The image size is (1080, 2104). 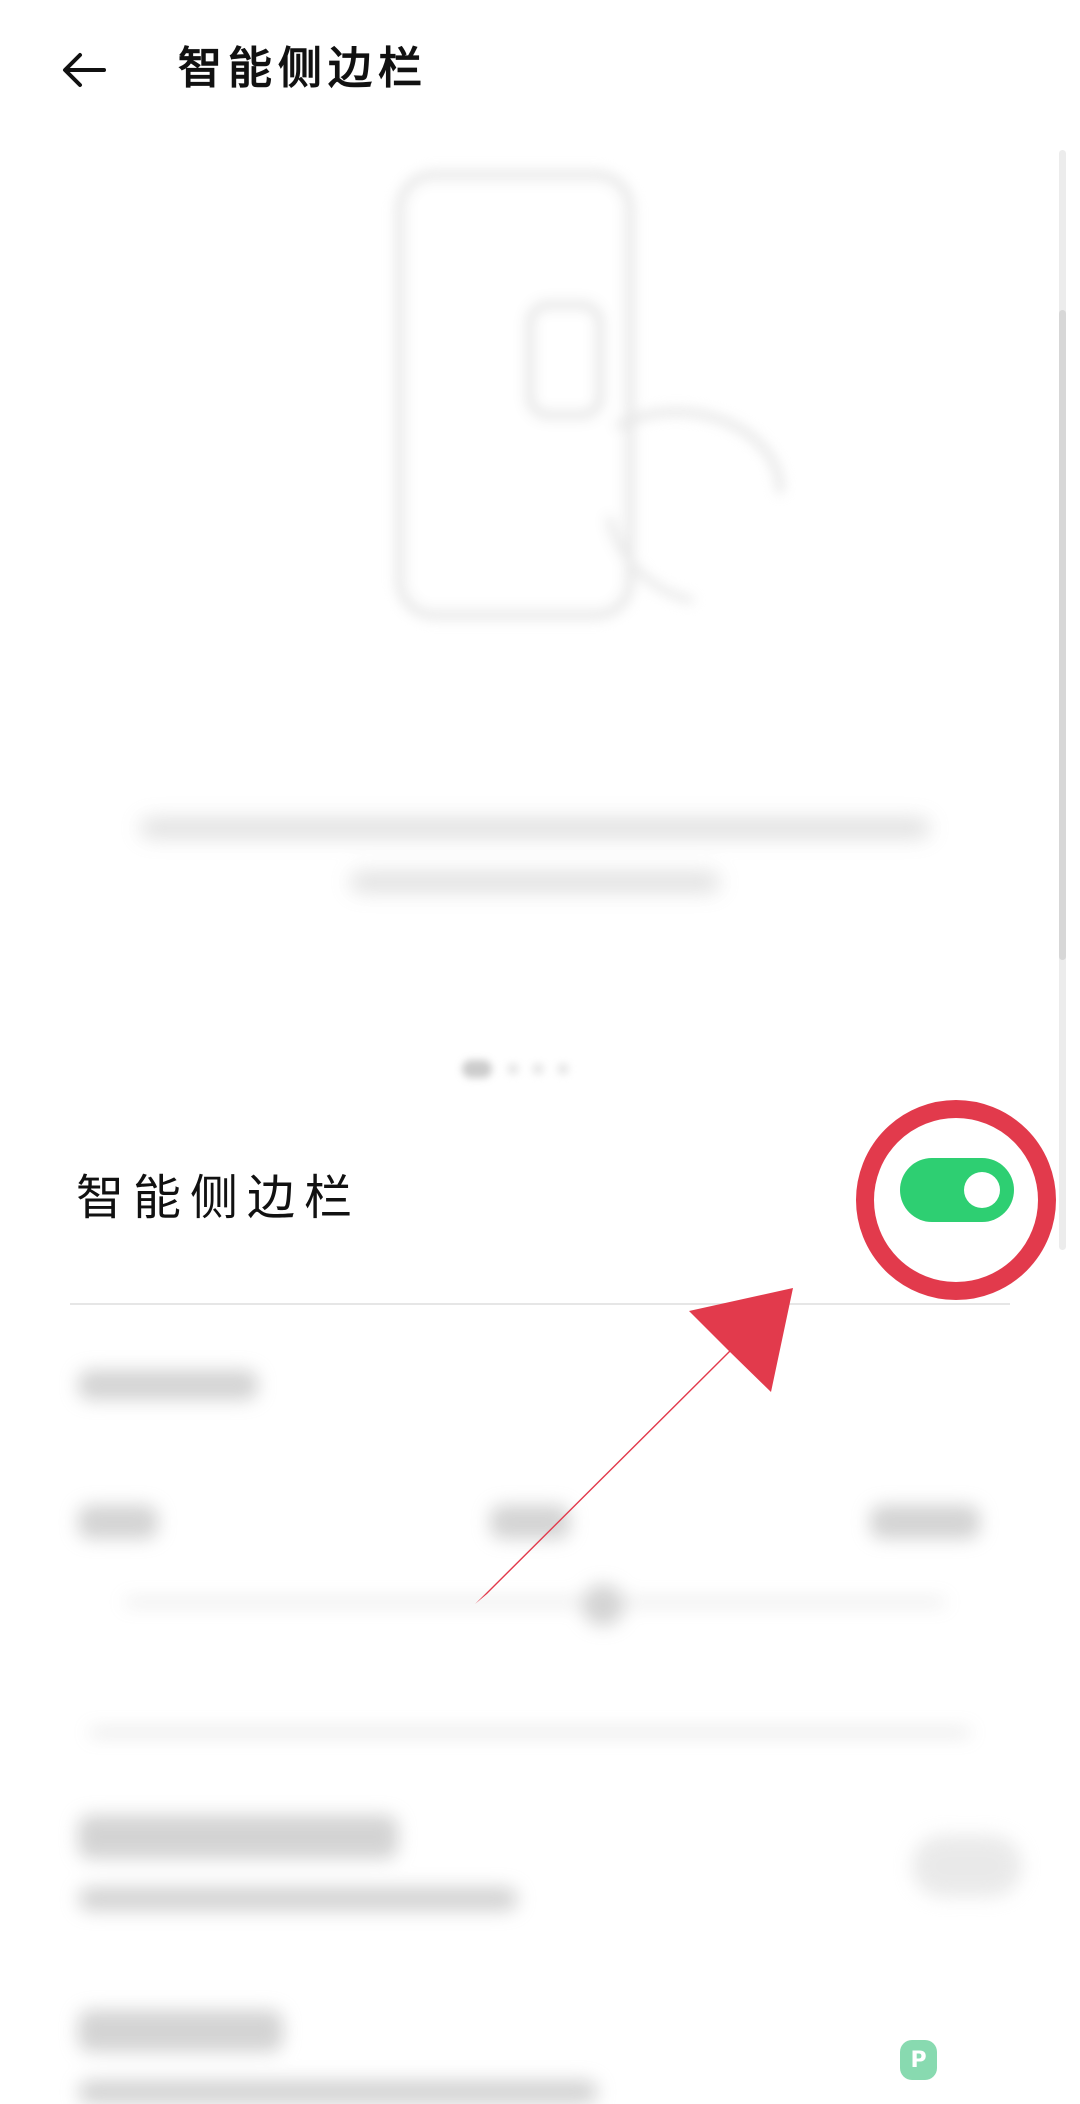 What do you see at coordinates (589, 395) in the screenshot?
I see `feature-illustration` at bounding box center [589, 395].